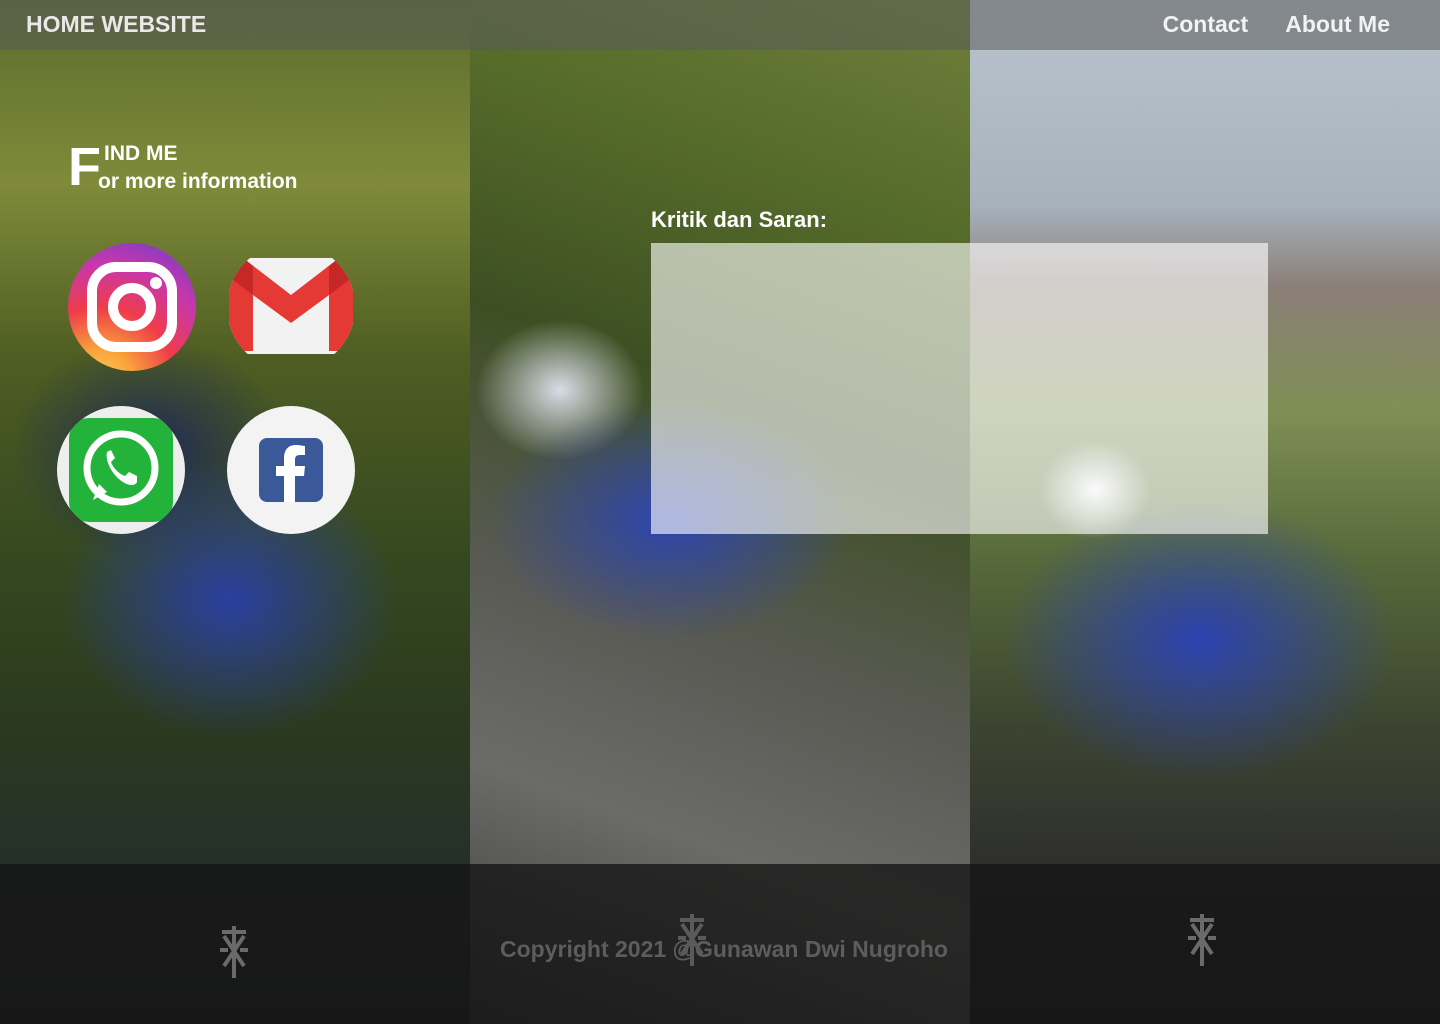 Image resolution: width=1440 pixels, height=1024 pixels. I want to click on instagram-button, so click(132, 307).